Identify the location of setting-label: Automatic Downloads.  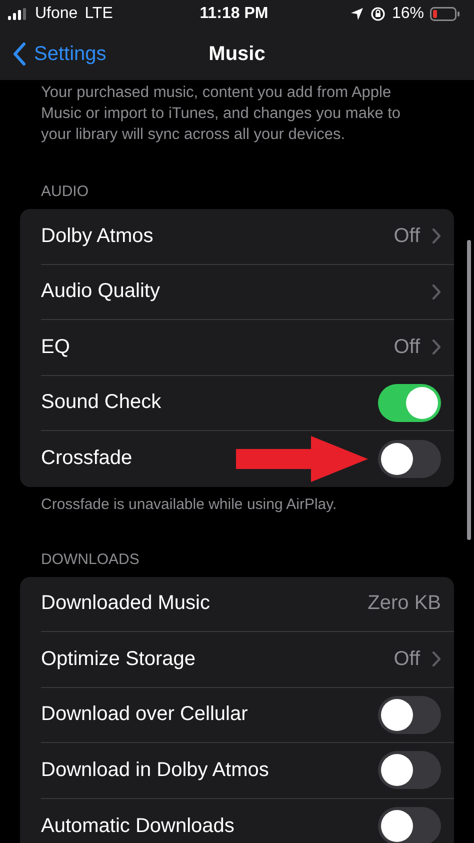
(137, 826).